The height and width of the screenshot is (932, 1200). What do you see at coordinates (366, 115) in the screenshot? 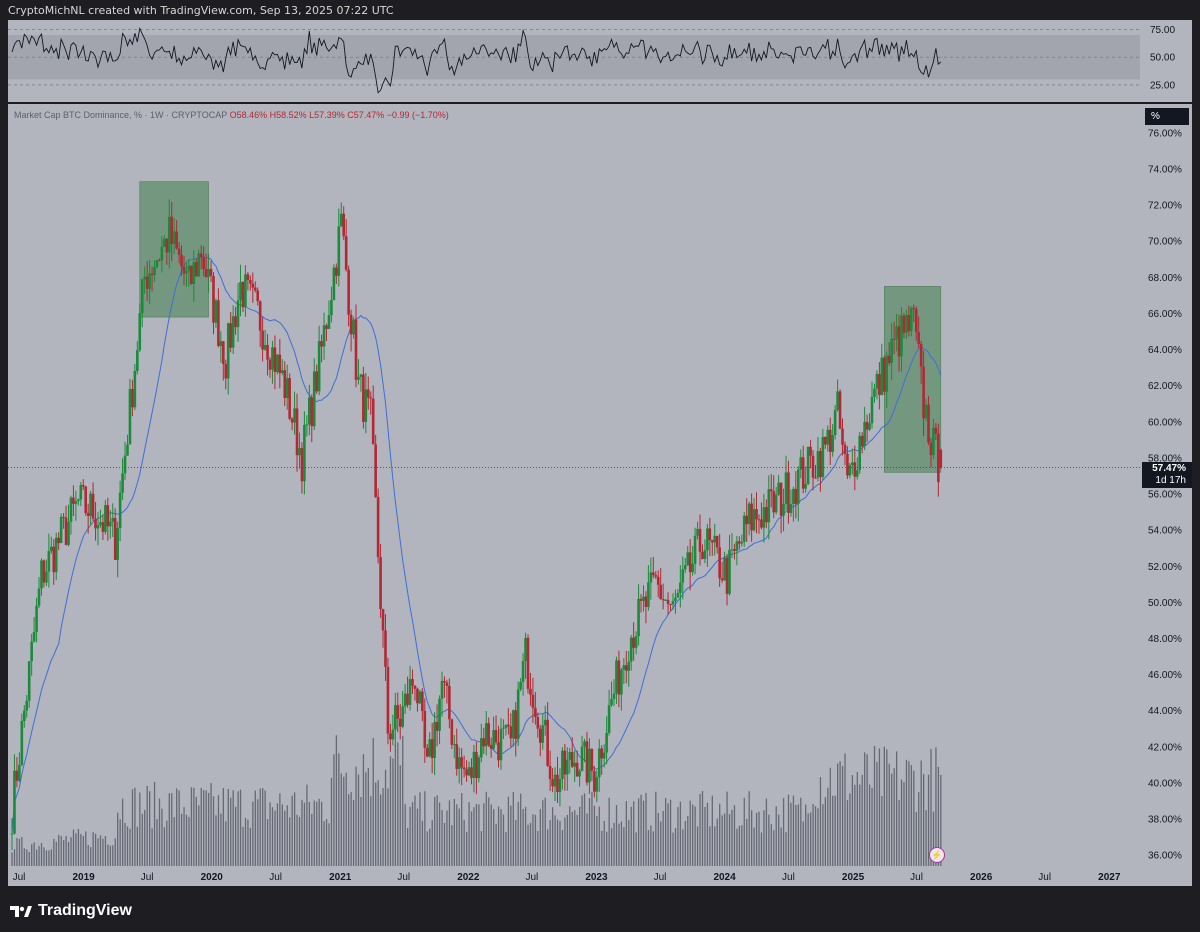
I see `legend-close: C57.47%` at bounding box center [366, 115].